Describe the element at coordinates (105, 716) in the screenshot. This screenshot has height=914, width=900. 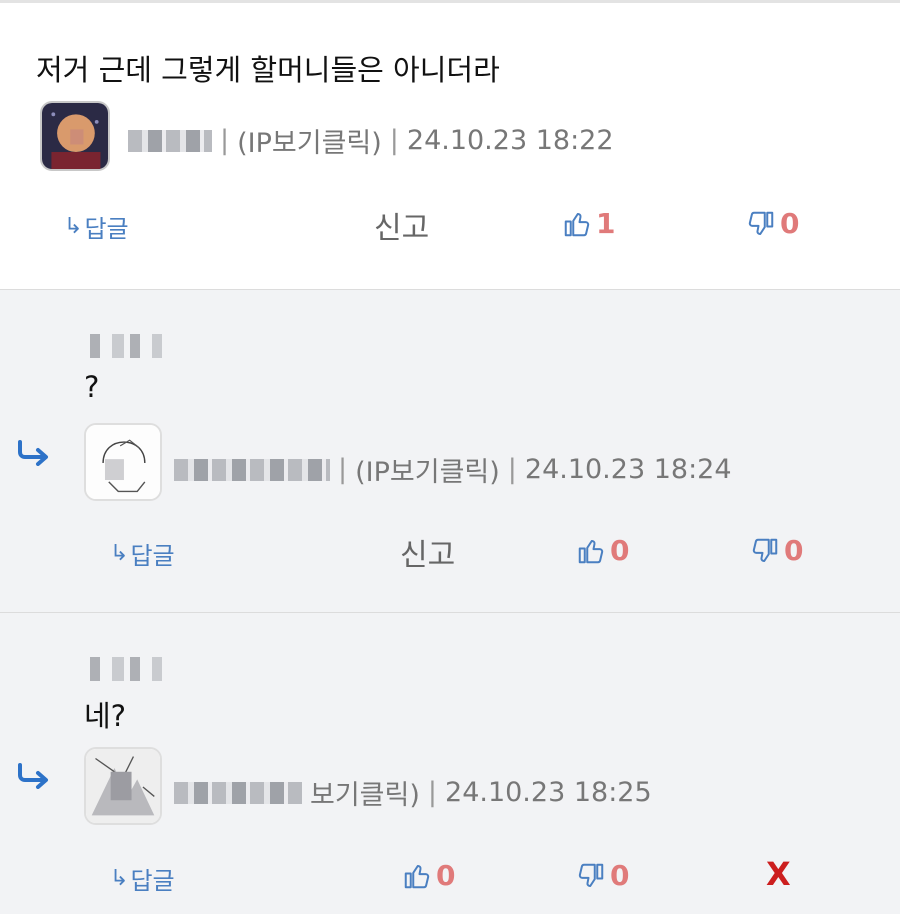
I see `comment-text: 네?` at that location.